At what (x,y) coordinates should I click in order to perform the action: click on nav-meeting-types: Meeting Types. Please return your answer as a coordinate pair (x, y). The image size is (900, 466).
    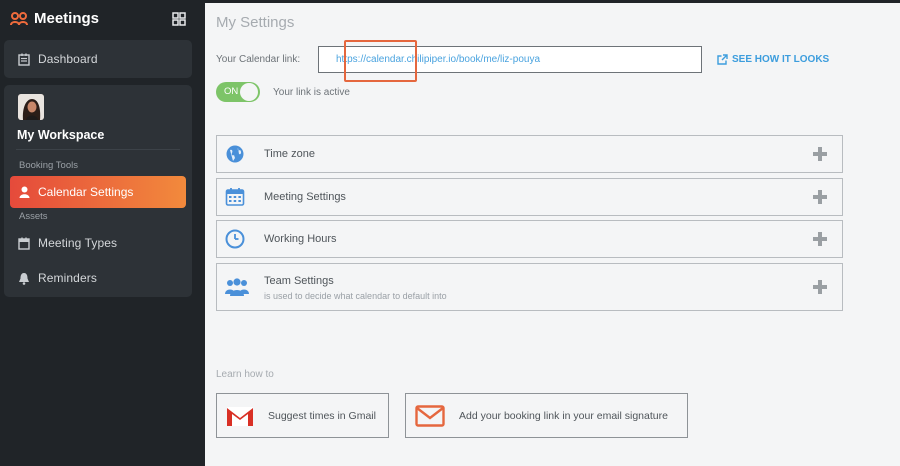
    Looking at the image, I should click on (98, 243).